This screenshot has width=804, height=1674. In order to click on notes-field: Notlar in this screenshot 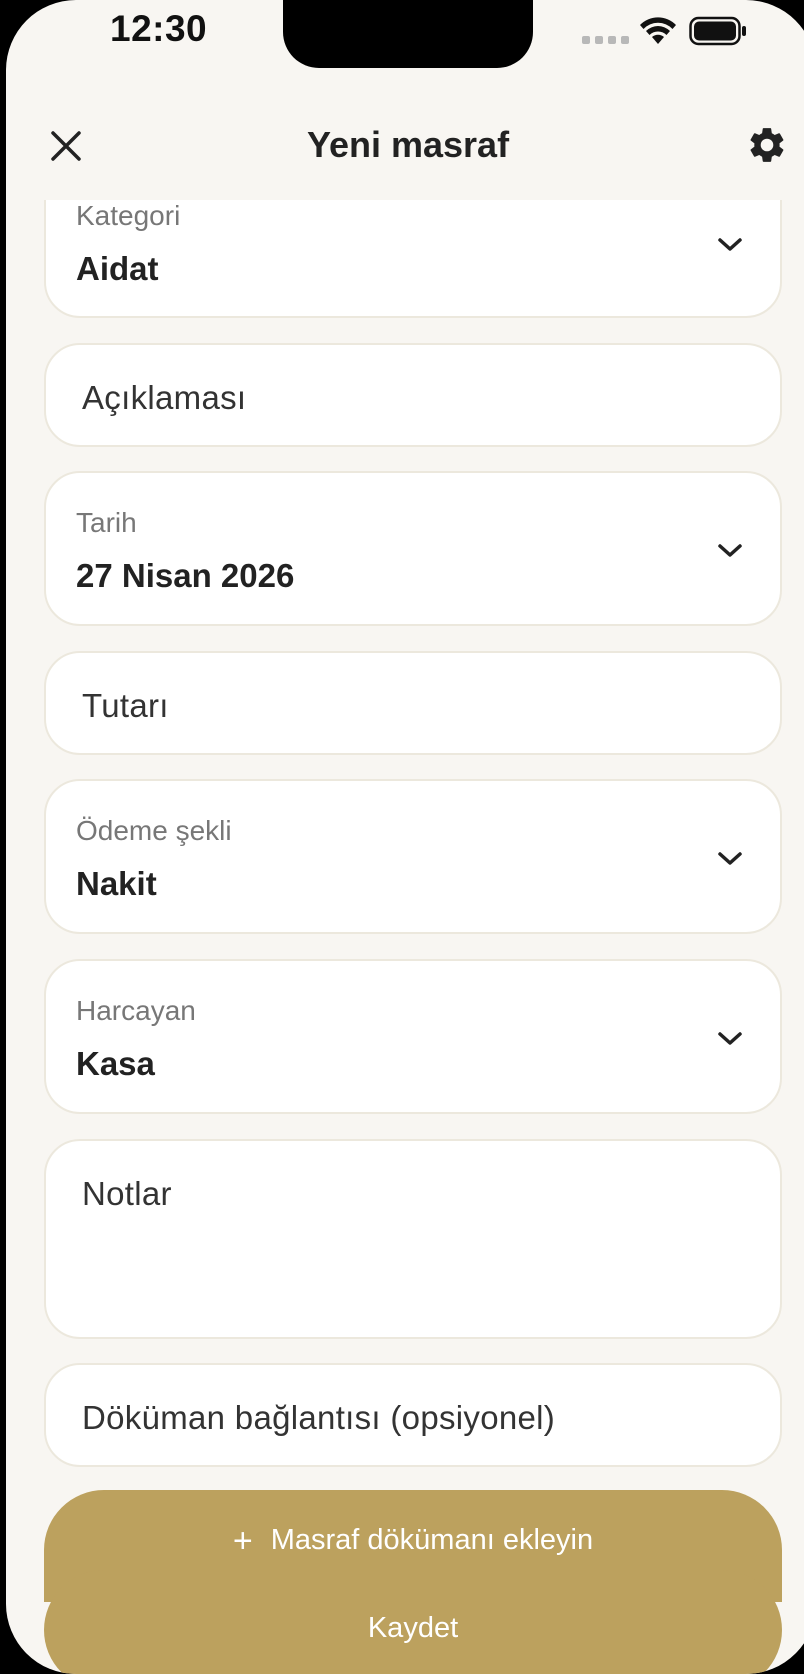, I will do `click(413, 1239)`.